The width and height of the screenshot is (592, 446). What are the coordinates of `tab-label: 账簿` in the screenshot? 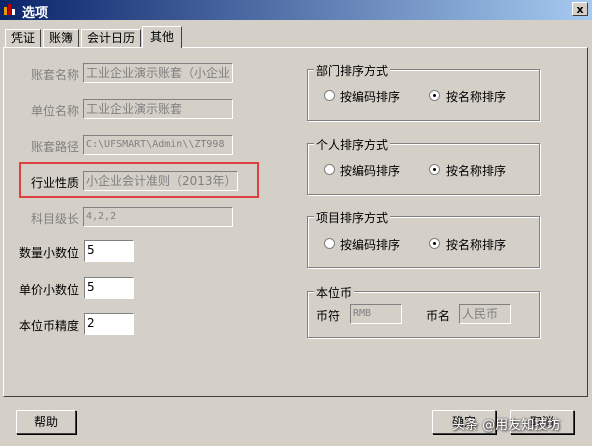 It's located at (60, 38).